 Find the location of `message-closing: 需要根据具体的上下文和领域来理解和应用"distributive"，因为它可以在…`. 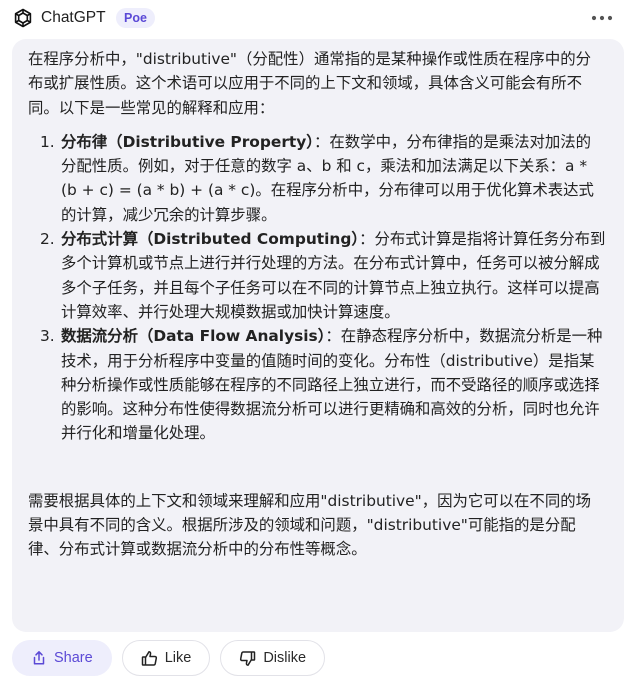

message-closing: 需要根据具体的上下文和领域来理解和应用"distributive"，因为它可以在… is located at coordinates (309, 525).